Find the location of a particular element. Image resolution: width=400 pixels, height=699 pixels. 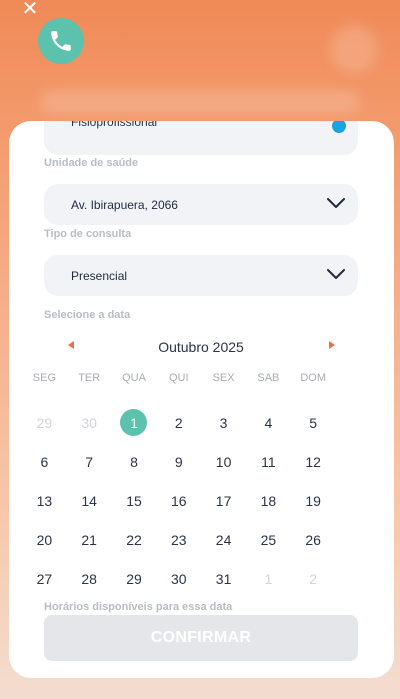

consult-value: Presencial is located at coordinates (99, 276).